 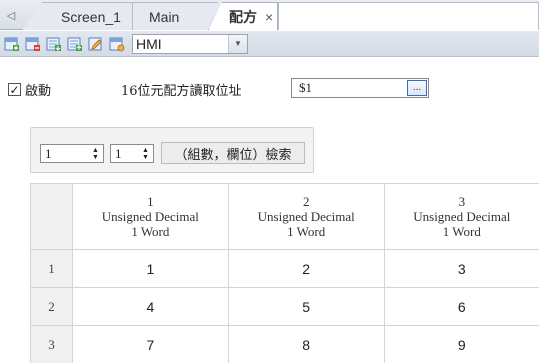 I want to click on read-address-label: 16位元配方讀取位址, so click(x=181, y=91).